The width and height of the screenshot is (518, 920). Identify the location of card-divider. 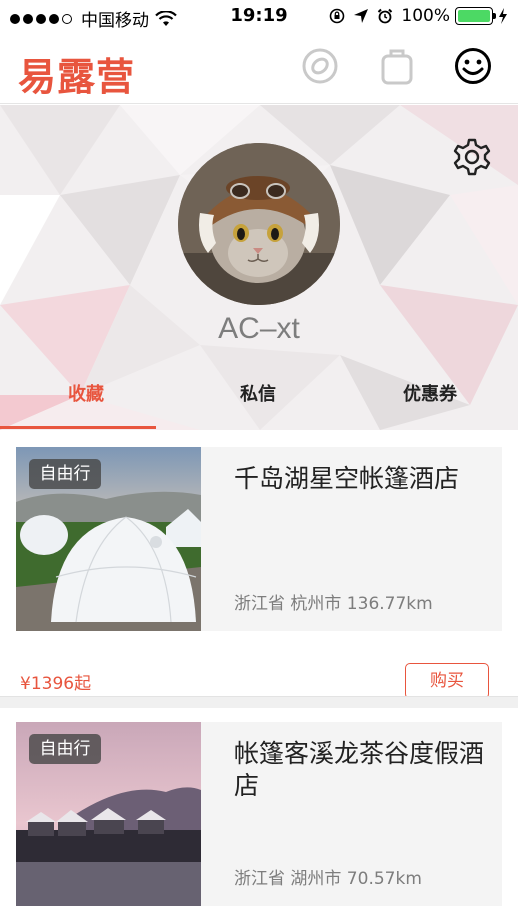
(259, 702).